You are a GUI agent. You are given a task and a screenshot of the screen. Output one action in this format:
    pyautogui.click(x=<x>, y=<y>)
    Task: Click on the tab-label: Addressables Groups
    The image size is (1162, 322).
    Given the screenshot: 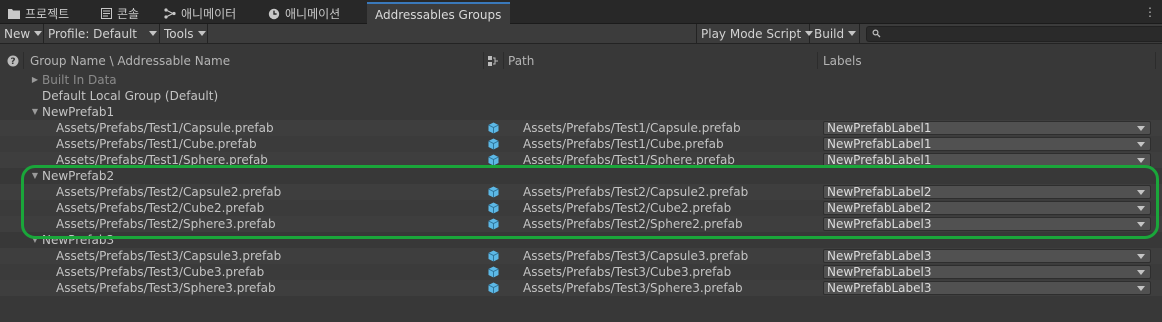 What is the action you would take?
    pyautogui.click(x=438, y=14)
    